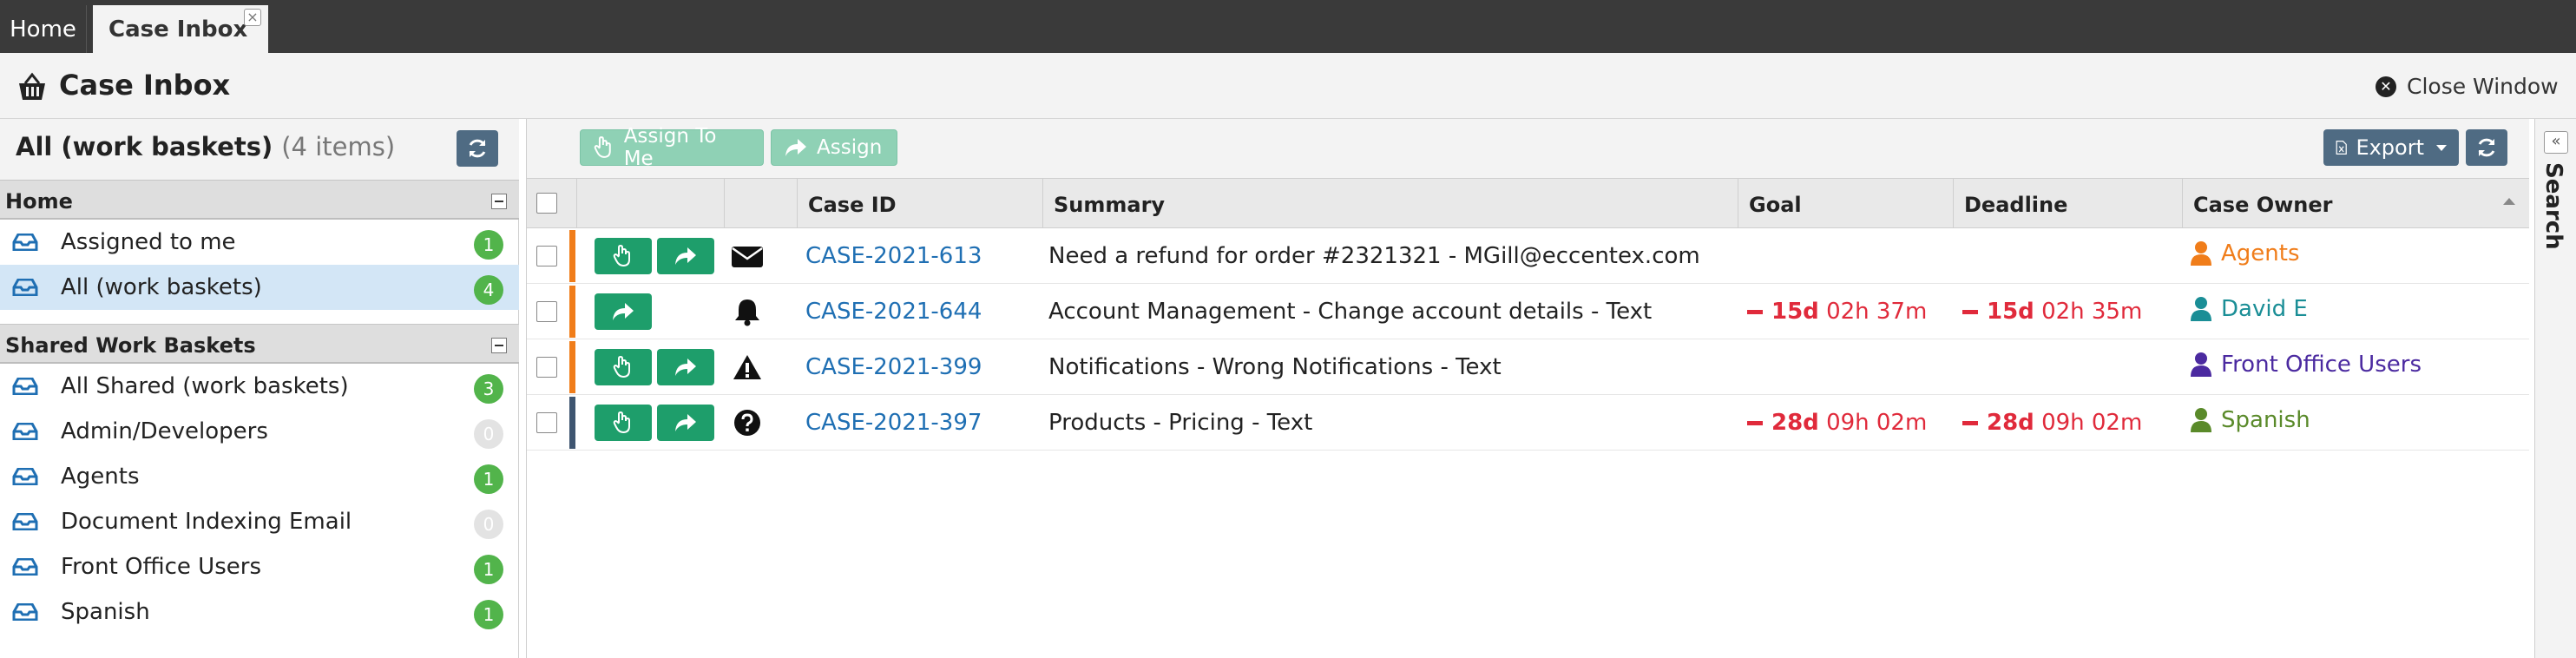 This screenshot has height=658, width=2576. I want to click on case-owner: Spanish, so click(2250, 420).